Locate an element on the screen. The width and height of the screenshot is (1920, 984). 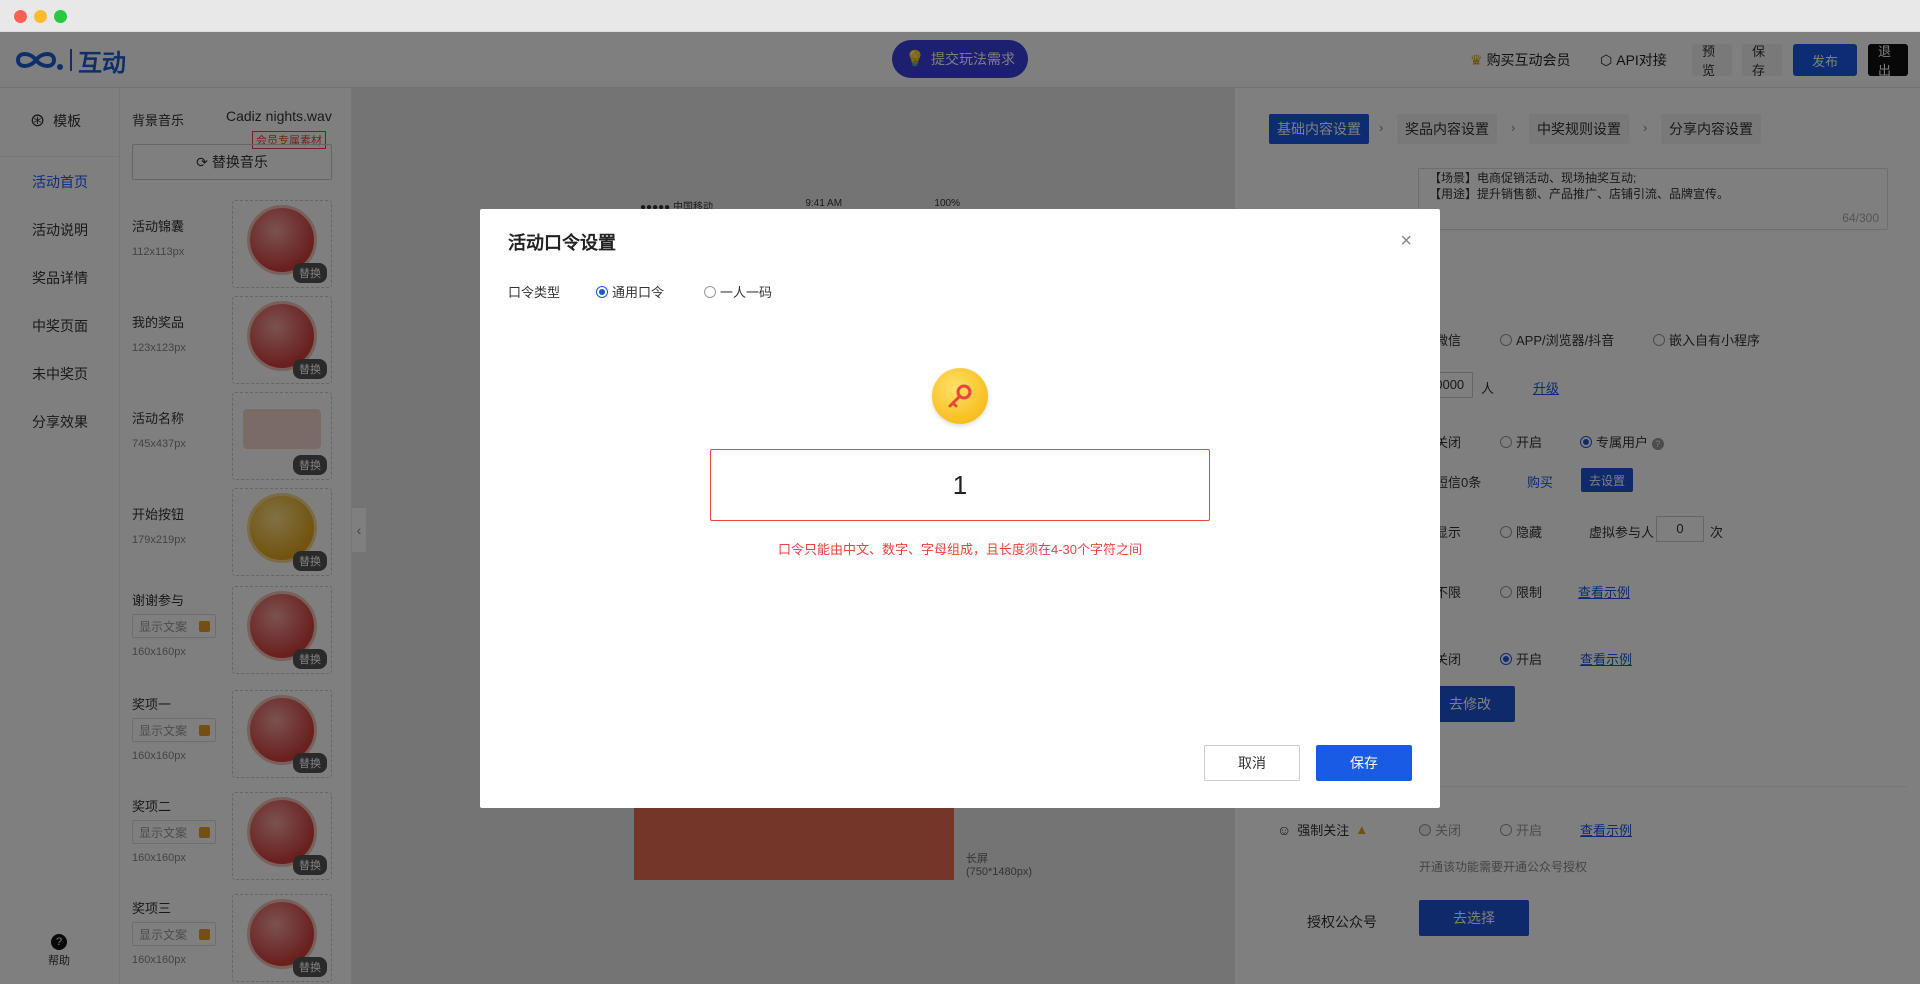
general-password-radio: 通用口令 is located at coordinates (630, 291).